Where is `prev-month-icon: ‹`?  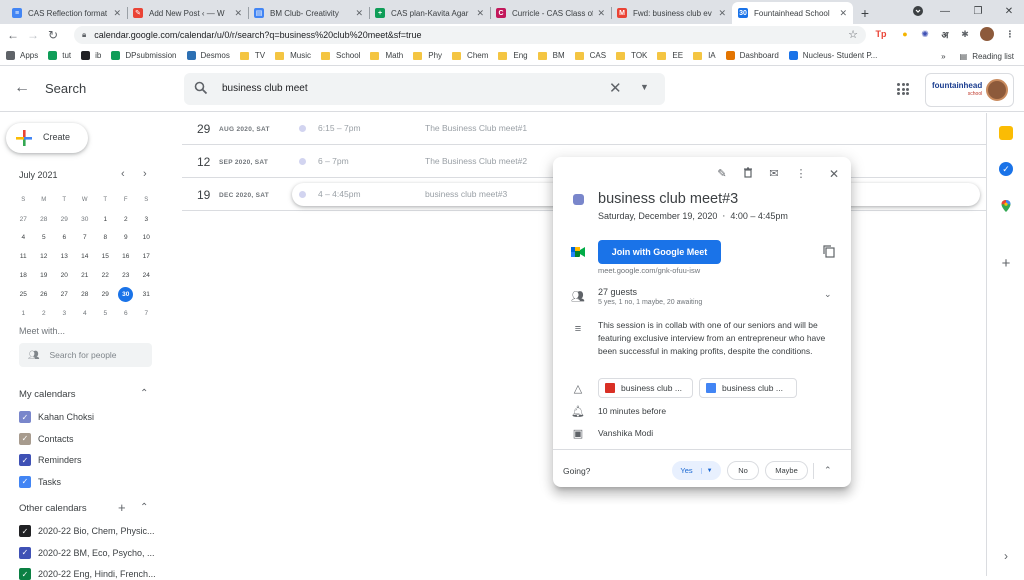
prev-month-icon: ‹ is located at coordinates (123, 174).